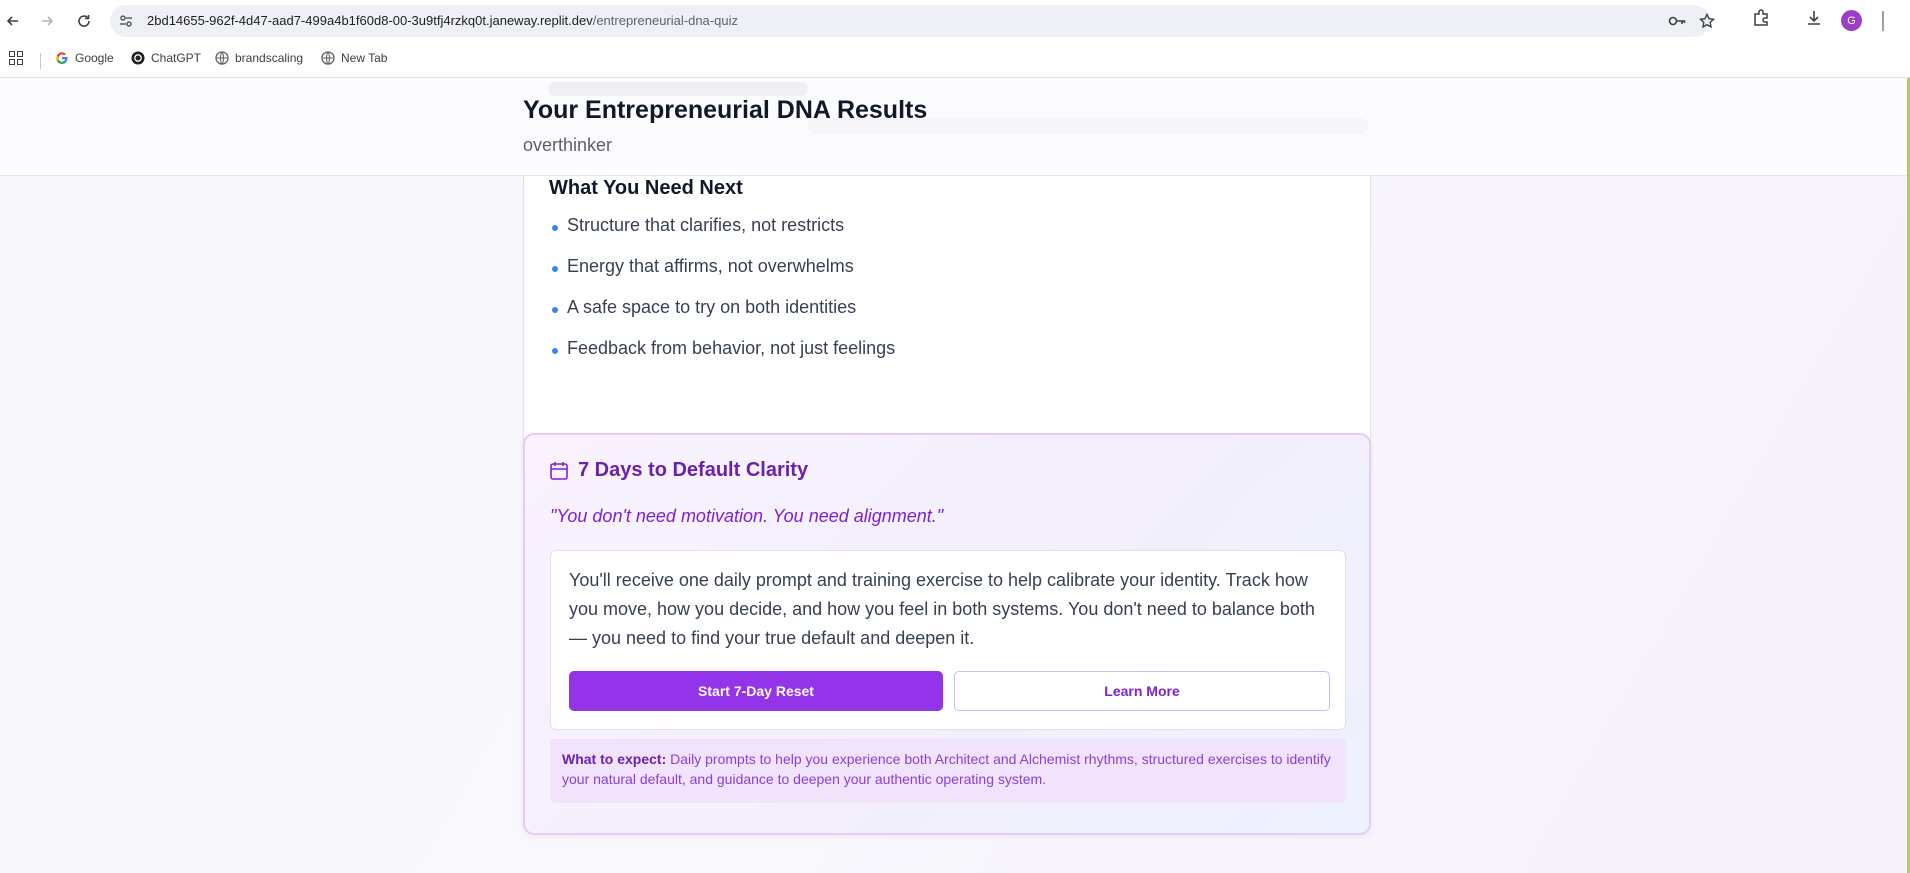 This screenshot has width=1910, height=873. I want to click on clarity-header: 7 Days to Default Clarity, so click(679, 470).